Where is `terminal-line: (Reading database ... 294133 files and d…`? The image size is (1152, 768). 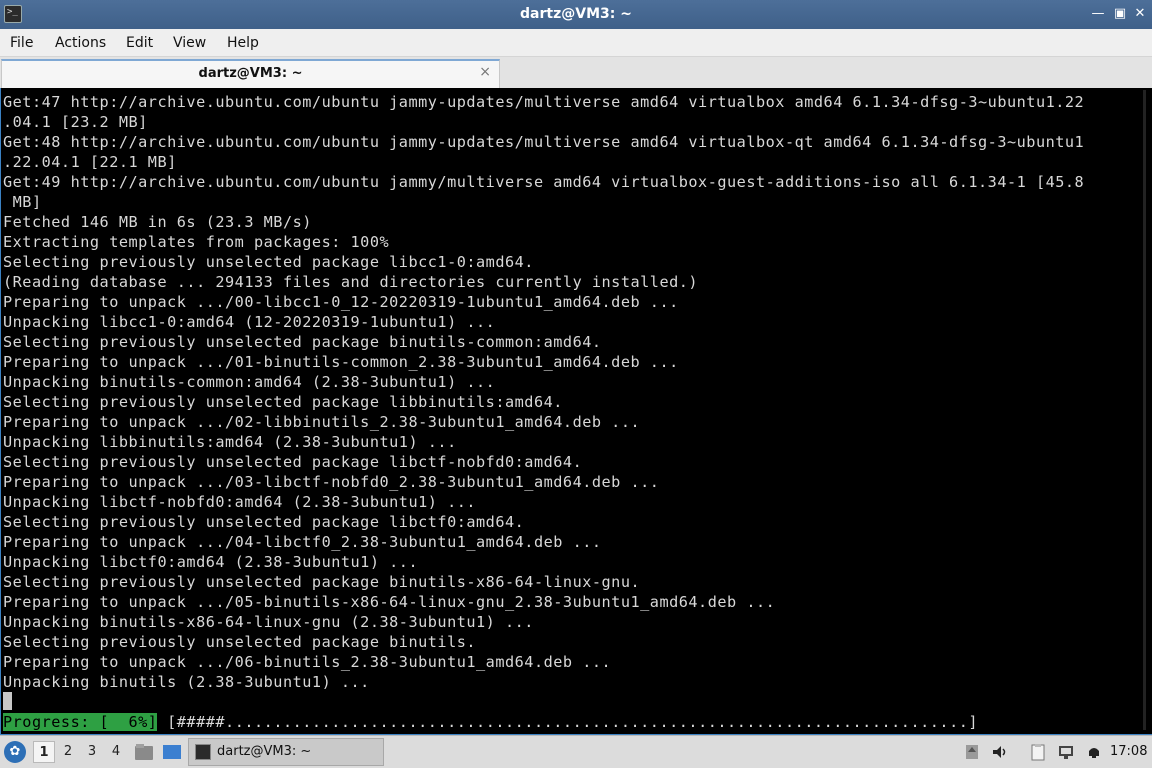
terminal-line: (Reading database ... 294133 files and d… is located at coordinates (351, 282).